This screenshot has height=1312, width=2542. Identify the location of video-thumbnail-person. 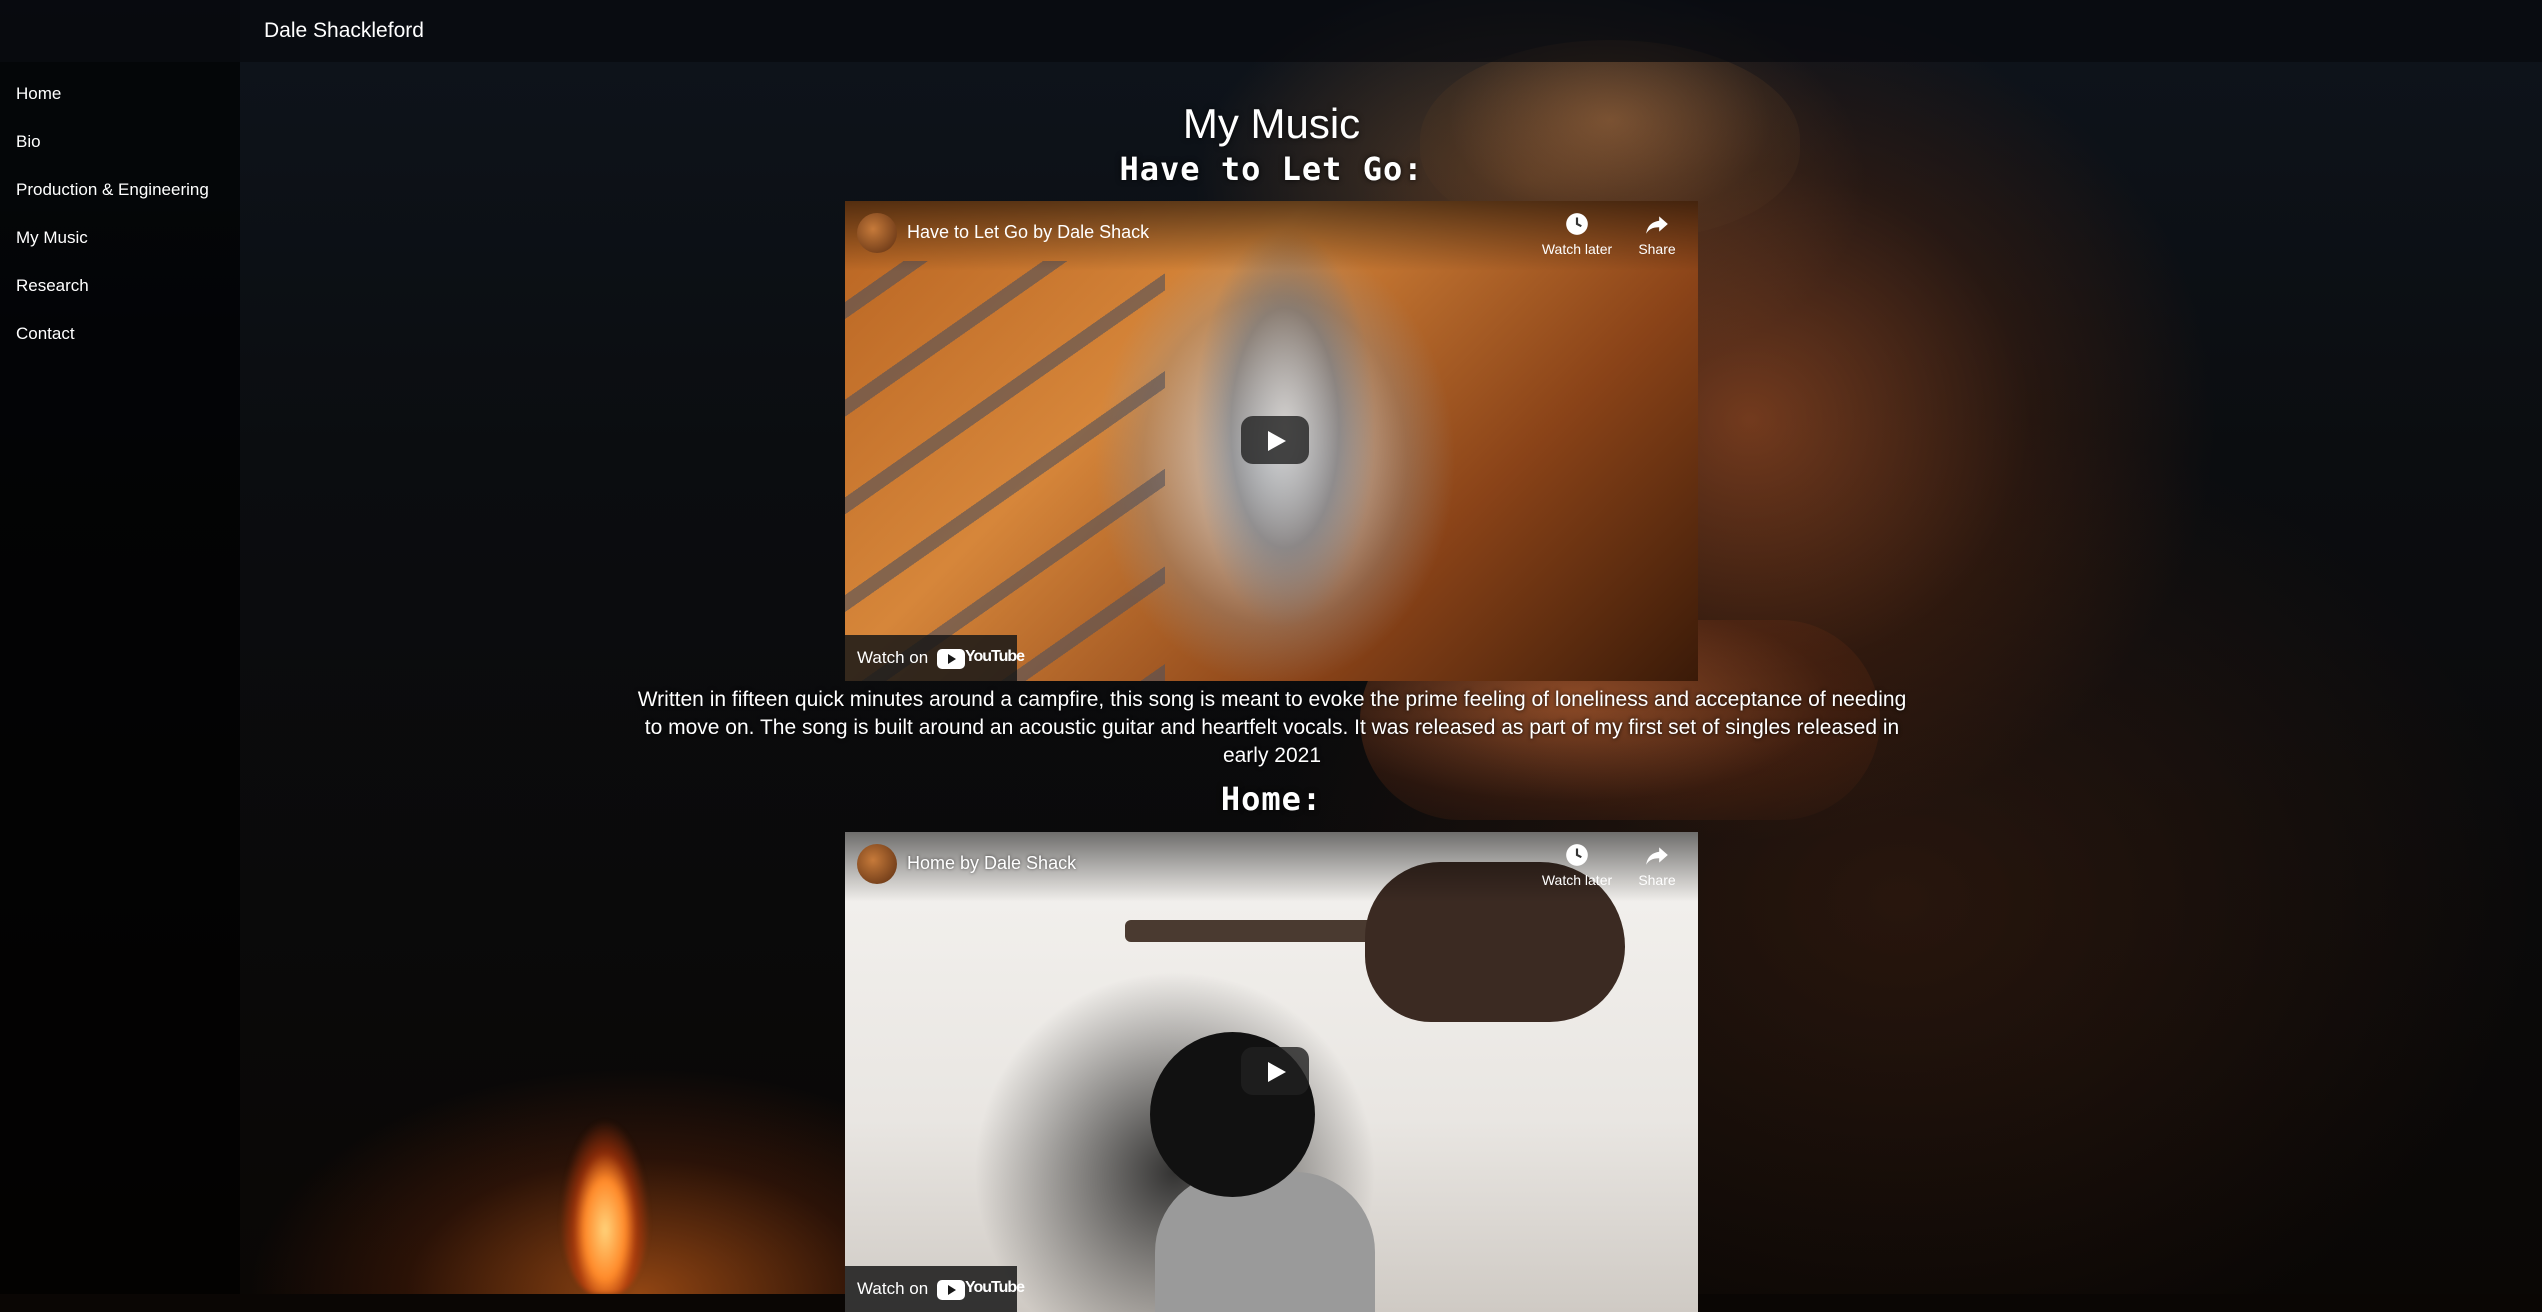
(1265, 1242).